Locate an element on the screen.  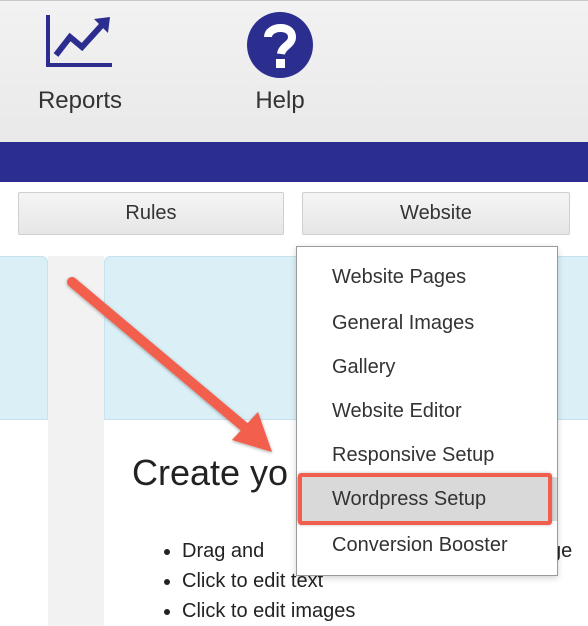
tab-website: Website is located at coordinates (436, 213).